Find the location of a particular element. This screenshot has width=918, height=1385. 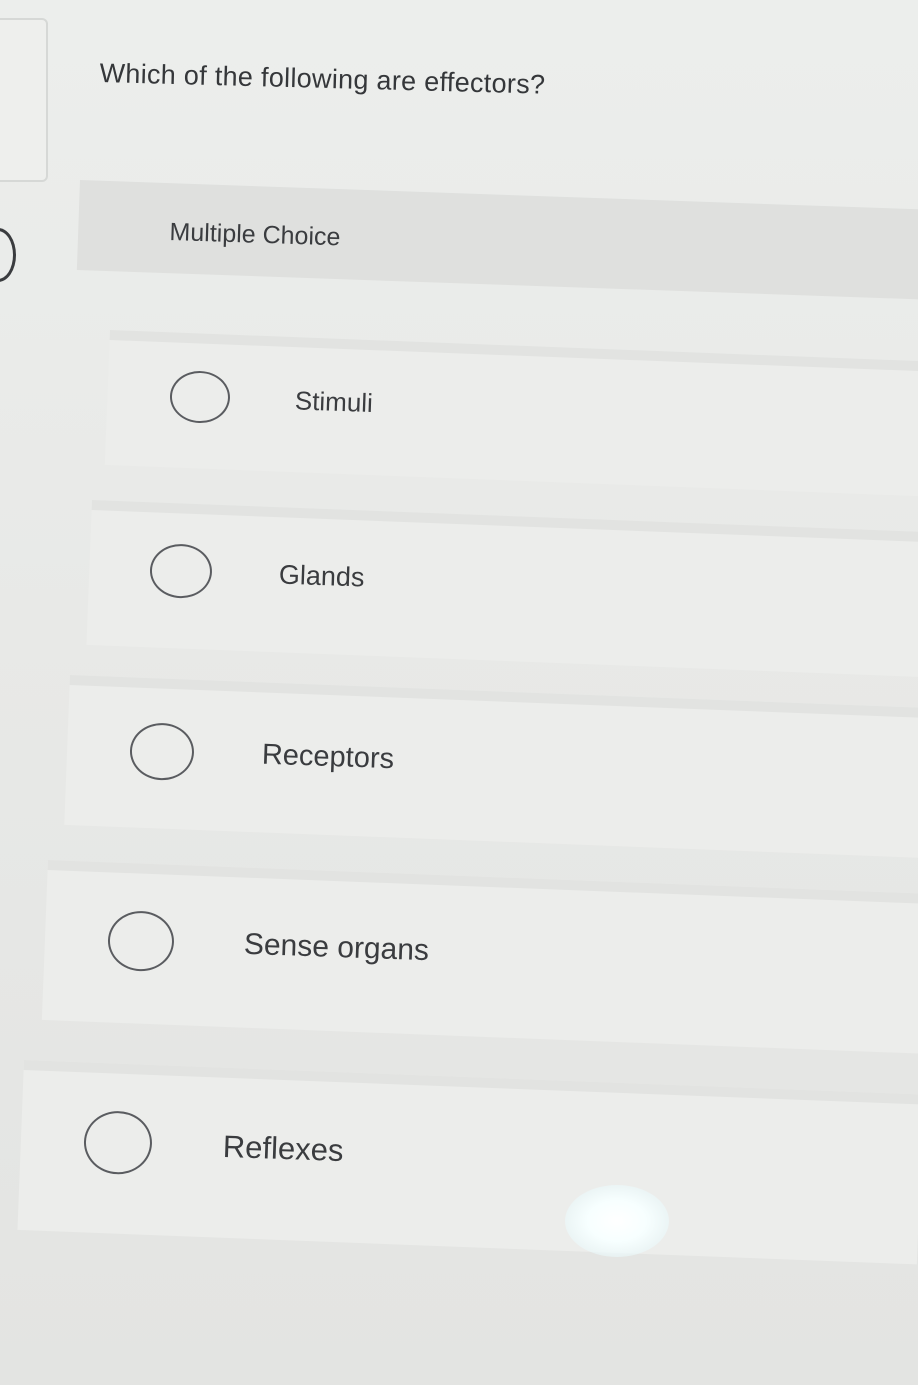

option-label: Glands is located at coordinates (321, 575).